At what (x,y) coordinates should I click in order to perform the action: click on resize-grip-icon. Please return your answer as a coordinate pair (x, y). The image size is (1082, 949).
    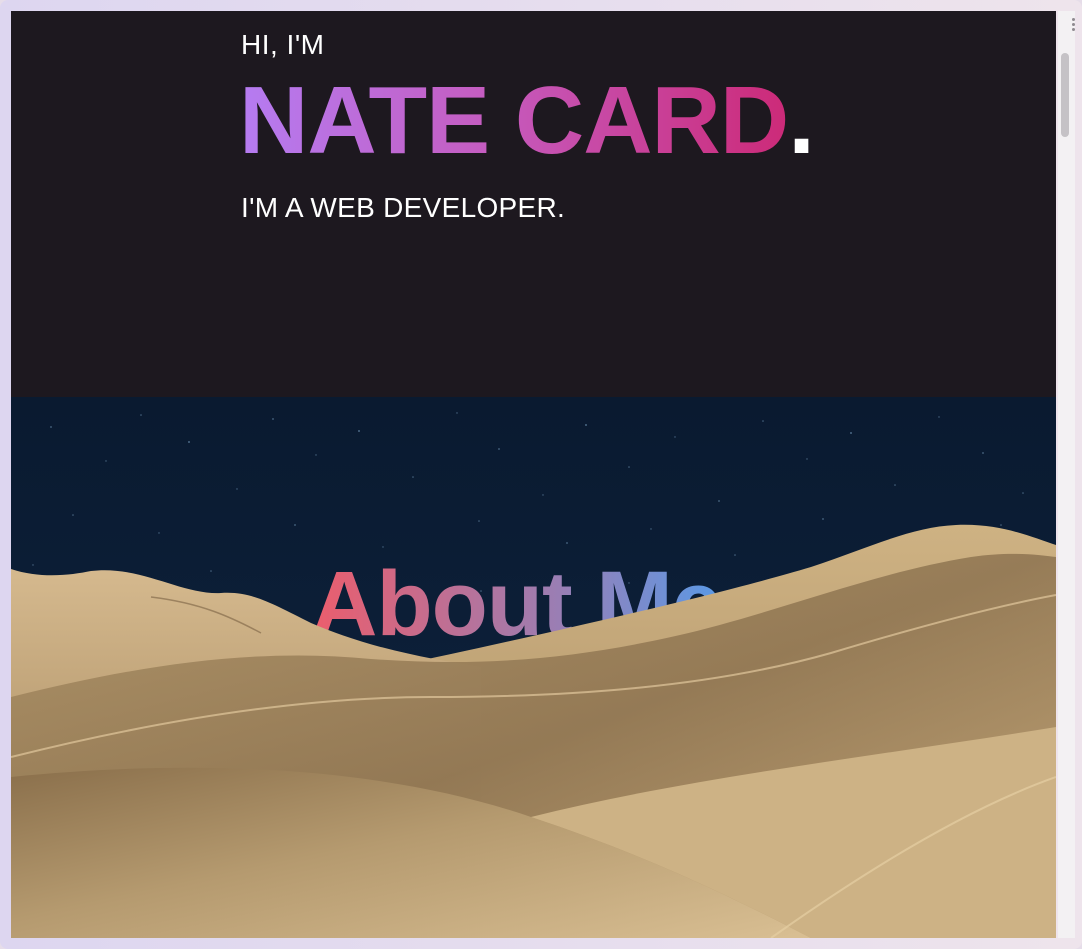
    Looking at the image, I should click on (1074, 26).